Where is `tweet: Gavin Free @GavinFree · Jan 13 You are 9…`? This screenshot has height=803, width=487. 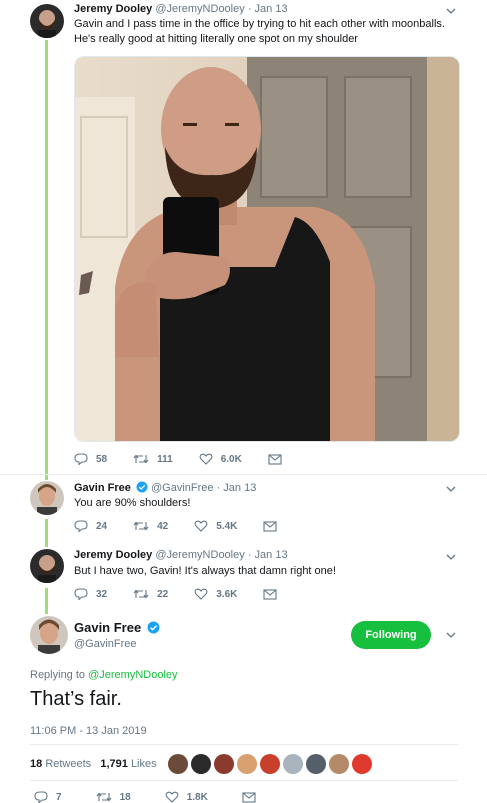
tweet: Gavin Free @GavinFree · Jan 13 You are 9… is located at coordinates (243, 509).